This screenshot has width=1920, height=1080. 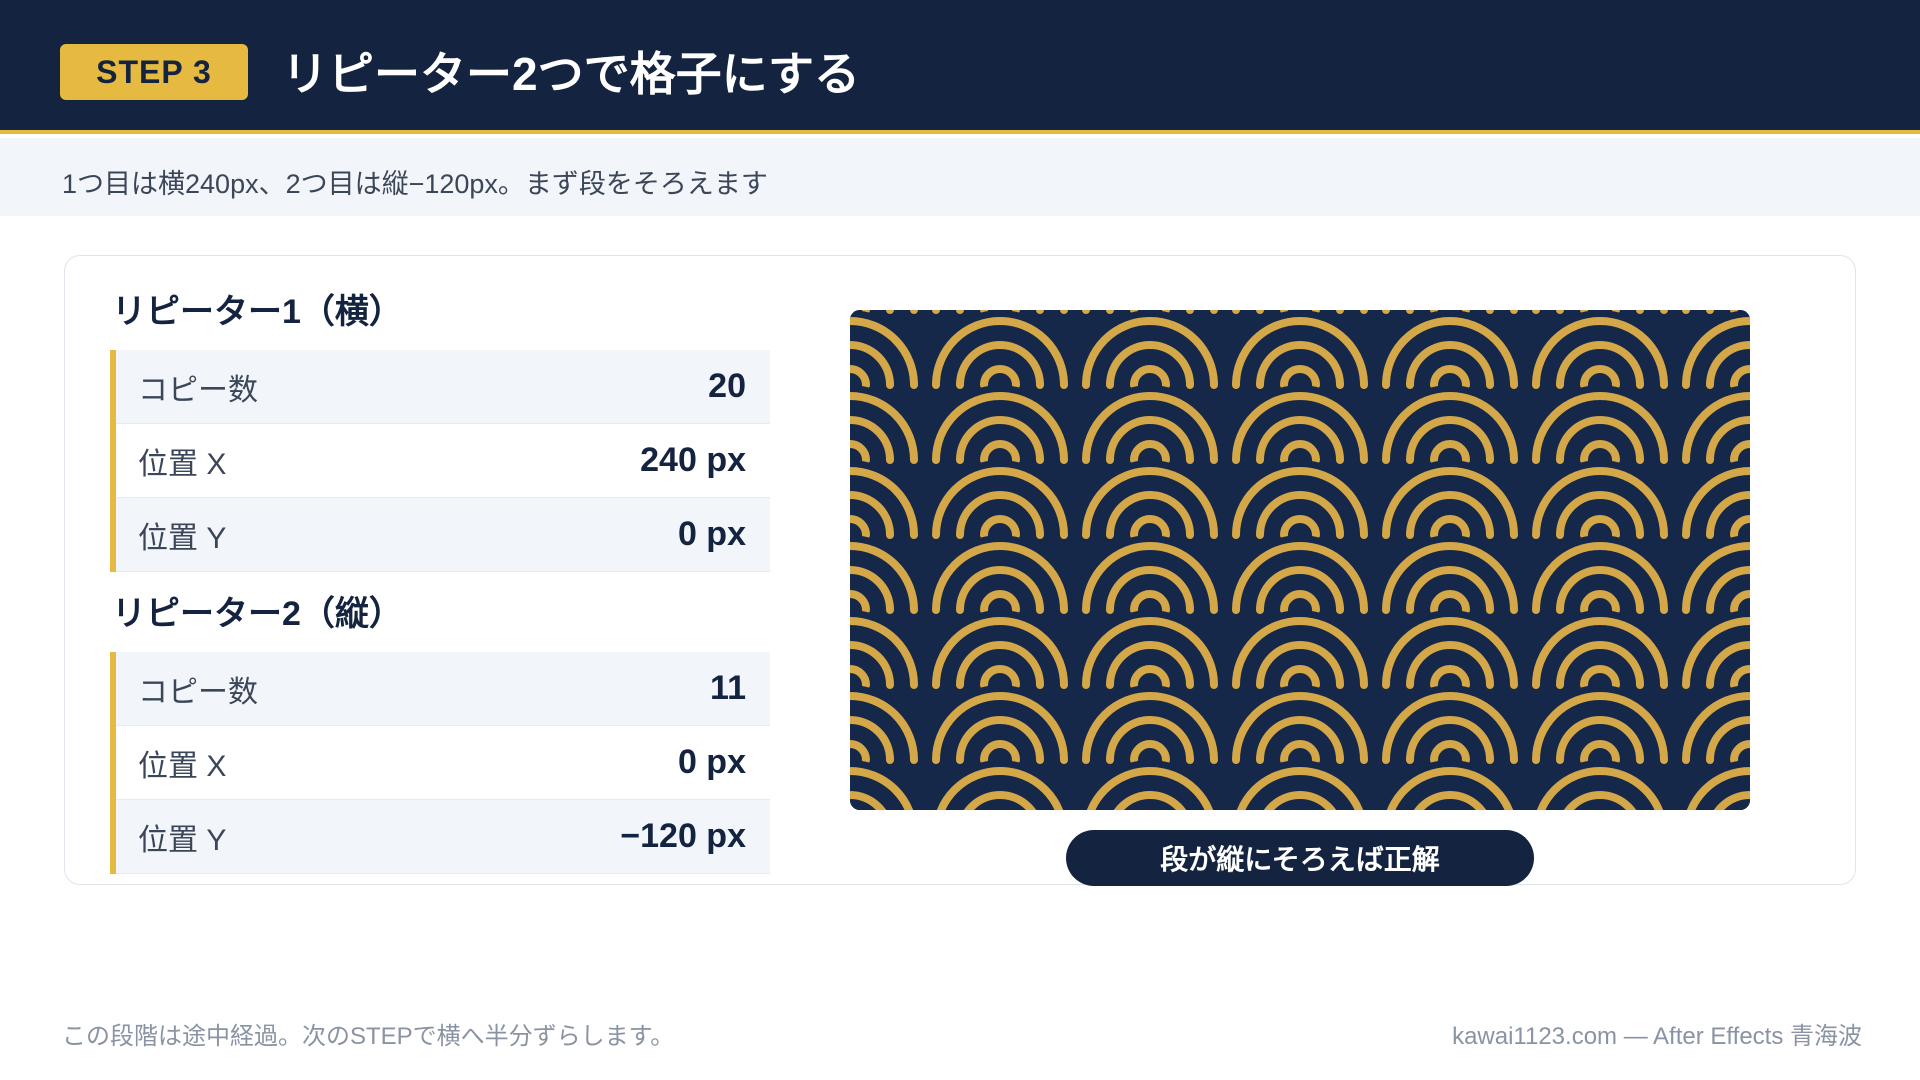 I want to click on subtitle-text: 1つ目は横240px、2つ目は縦−120px。まず段をそろえます, so click(x=415, y=184).